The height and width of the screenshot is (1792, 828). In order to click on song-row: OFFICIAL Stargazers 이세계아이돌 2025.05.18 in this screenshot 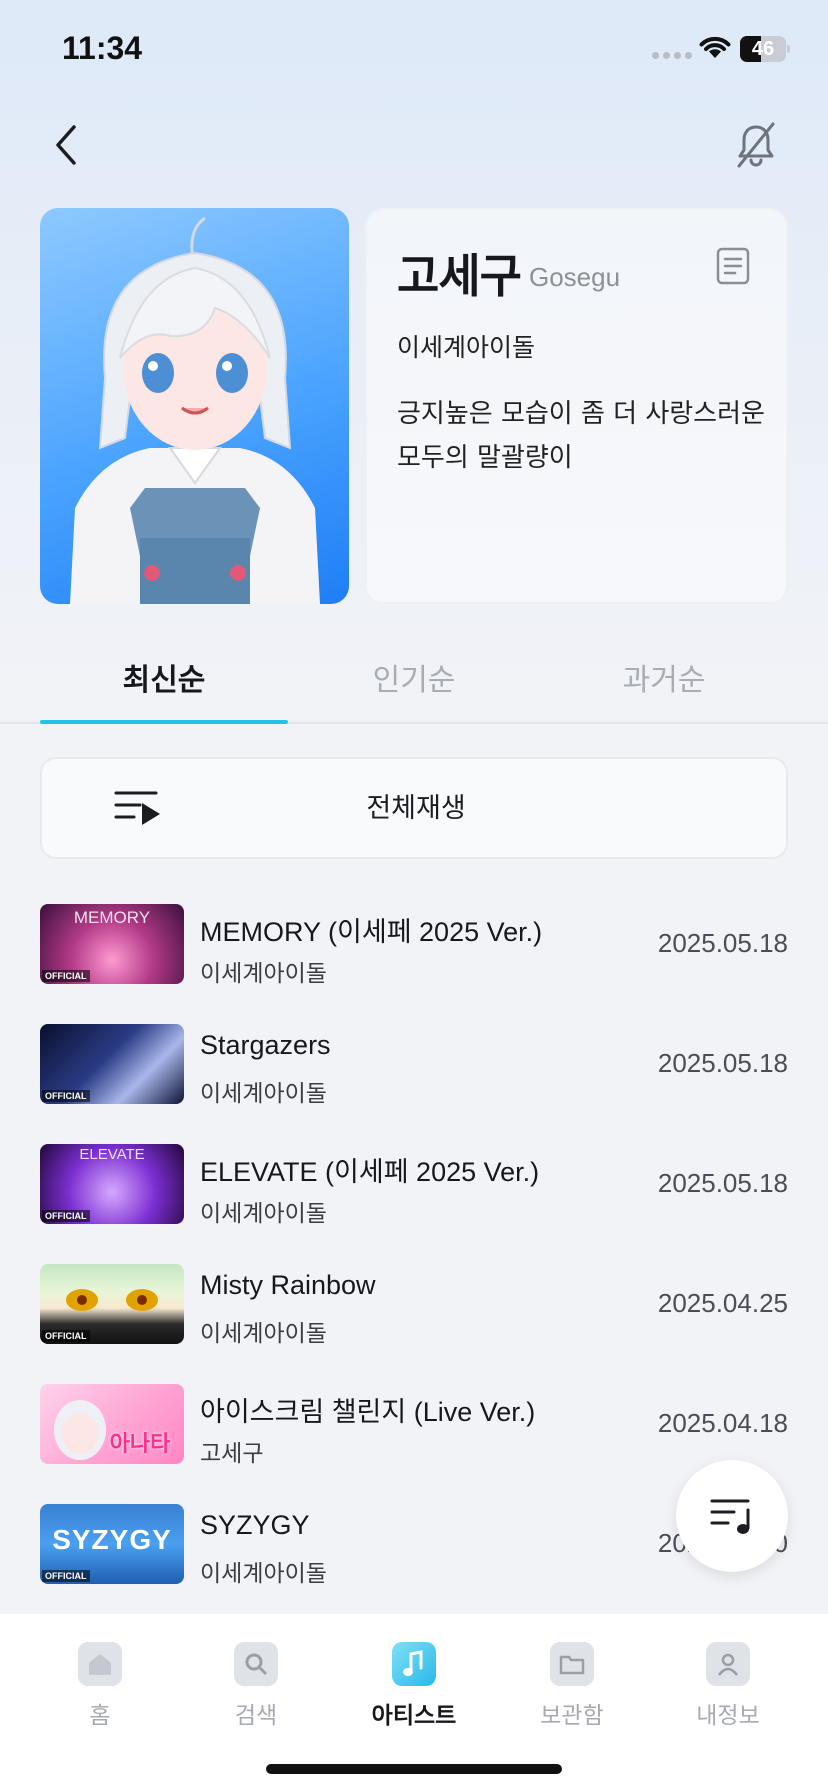, I will do `click(414, 1080)`.